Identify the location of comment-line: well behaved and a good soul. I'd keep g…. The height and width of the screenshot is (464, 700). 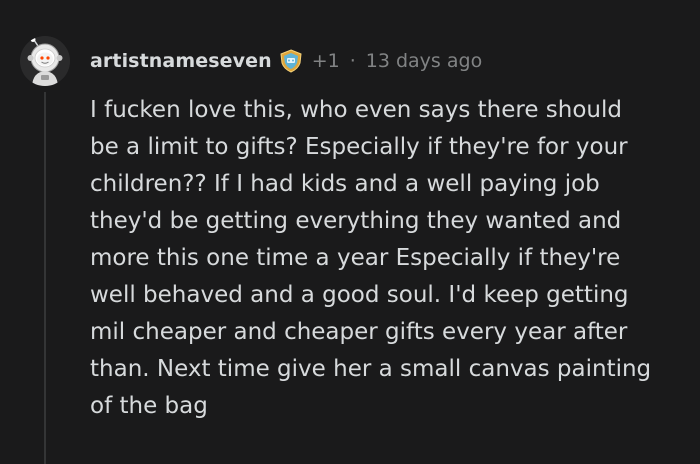
(359, 295).